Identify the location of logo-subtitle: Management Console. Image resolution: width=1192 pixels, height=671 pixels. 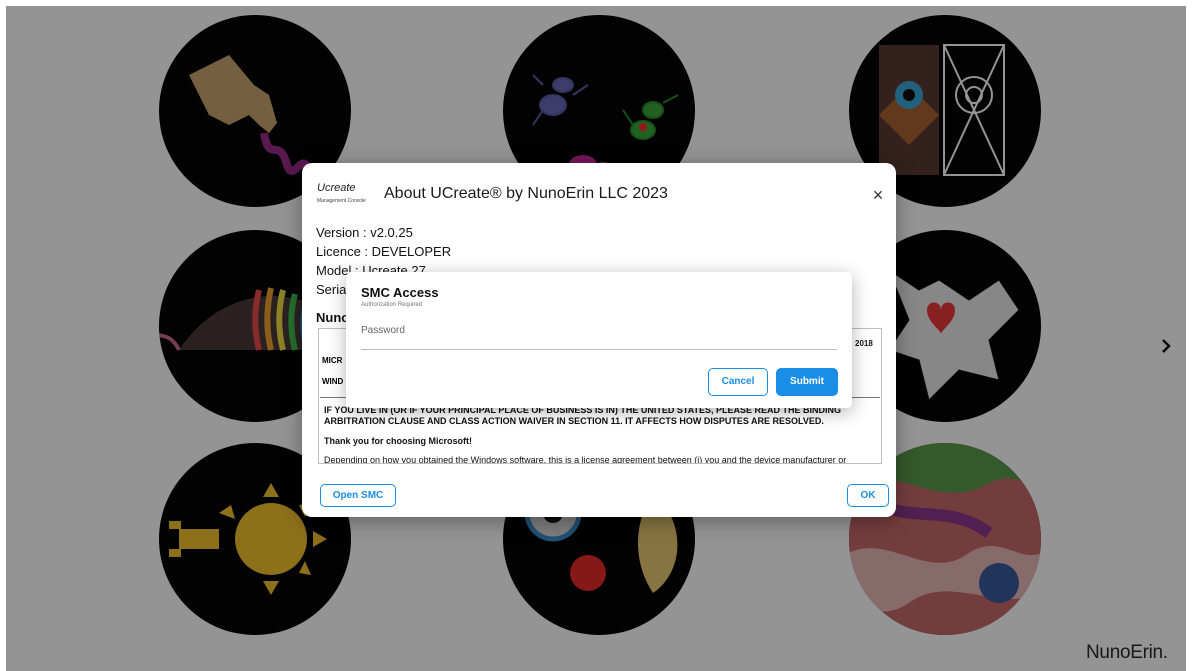
(341, 201).